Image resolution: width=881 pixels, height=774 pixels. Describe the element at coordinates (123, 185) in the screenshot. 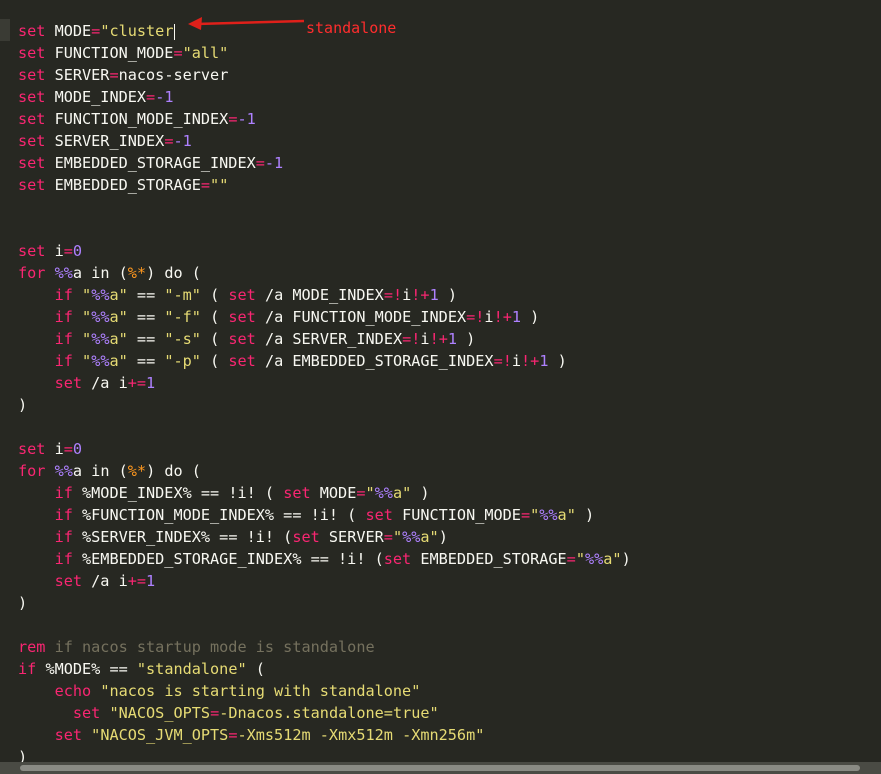

I see `code-token: EMBEDDED_STORAGE` at that location.